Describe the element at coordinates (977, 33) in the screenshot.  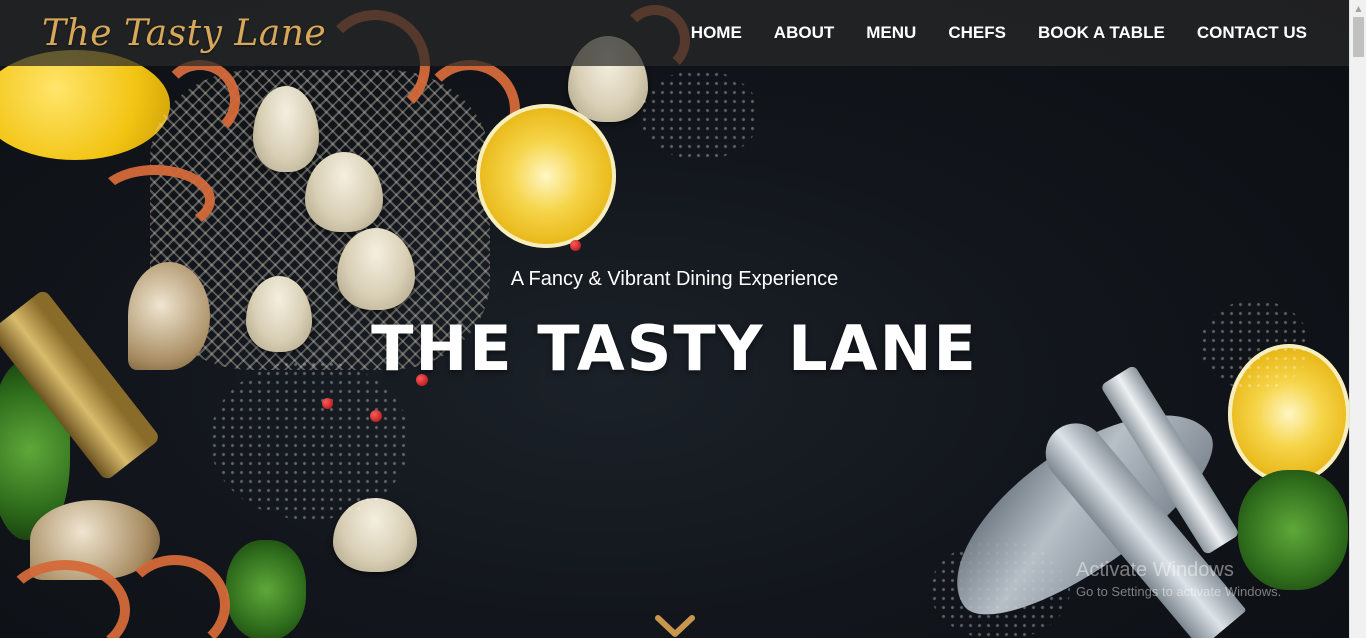
I see `nav-link-chefs: CHEFS` at that location.